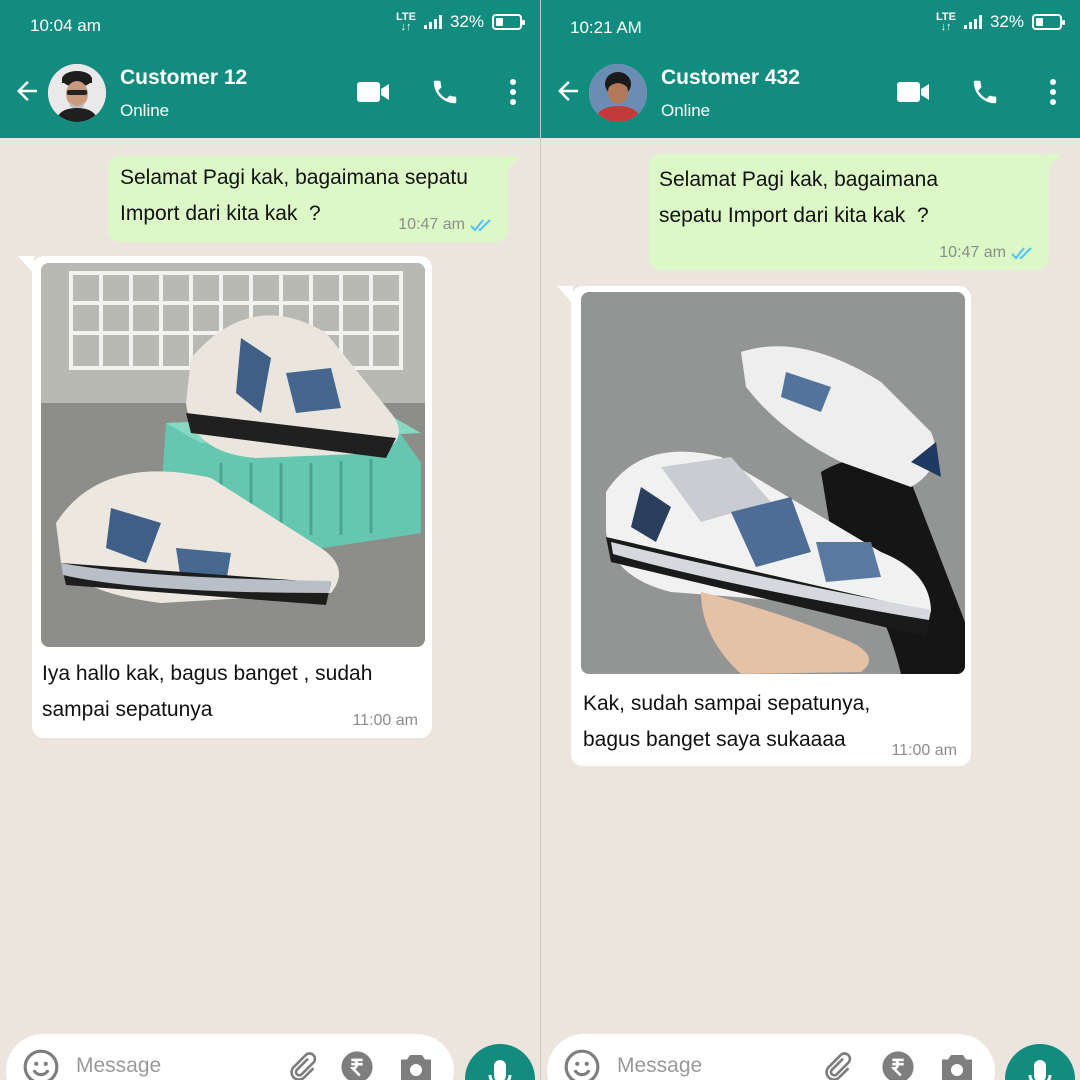 The height and width of the screenshot is (1080, 1080). I want to click on contact-name: Customer 12, so click(183, 78).